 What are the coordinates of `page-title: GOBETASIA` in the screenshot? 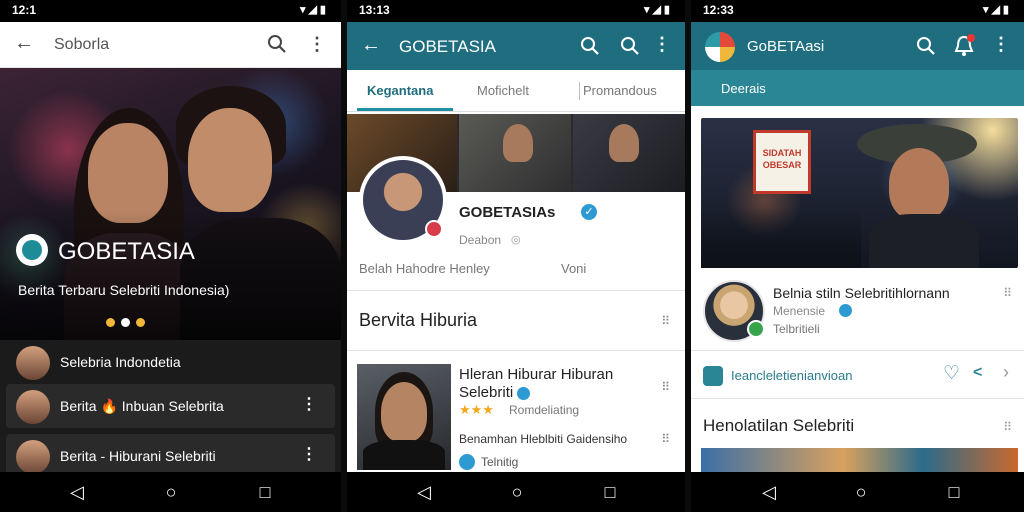 It's located at (447, 46).